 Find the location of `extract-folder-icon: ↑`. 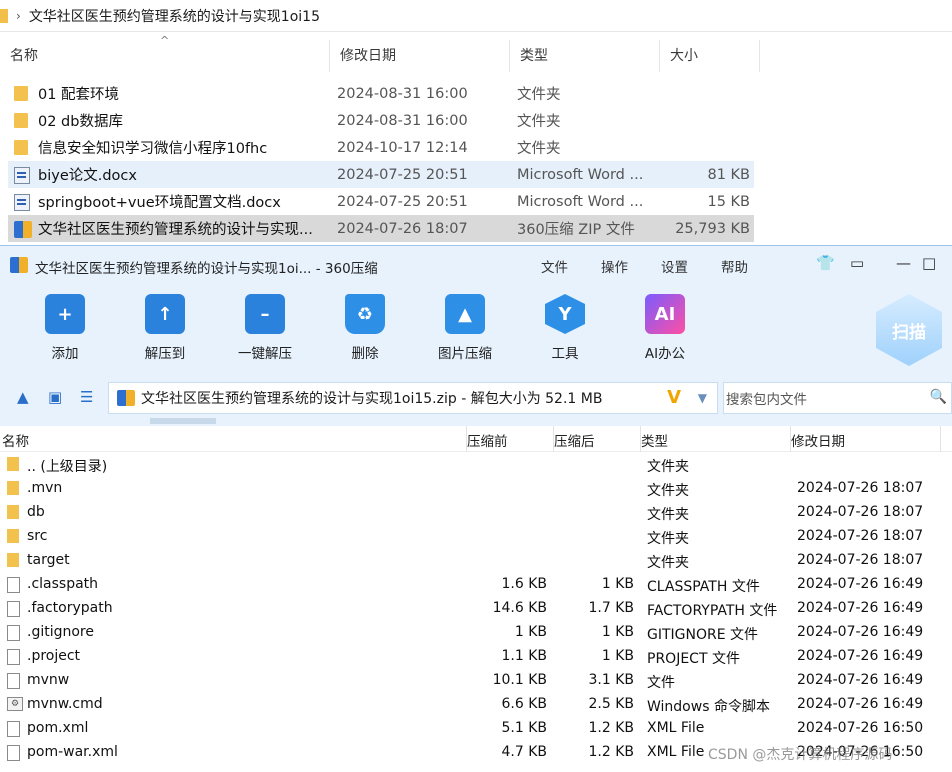

extract-folder-icon: ↑ is located at coordinates (165, 314).